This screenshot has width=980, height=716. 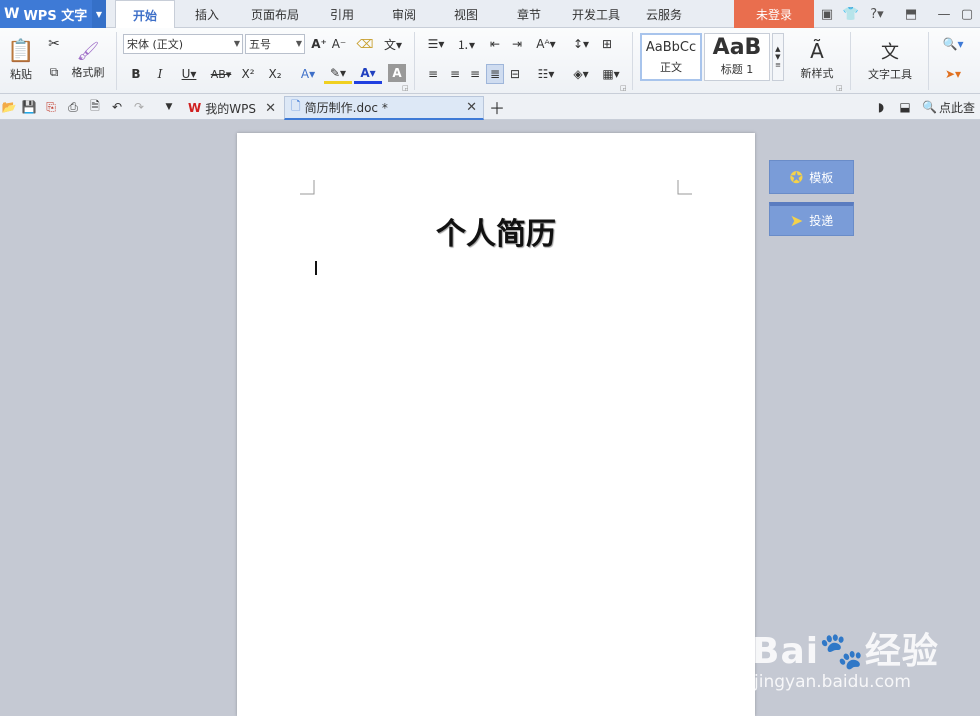 What do you see at coordinates (466, 14) in the screenshot?
I see `tab-view: 视图` at bounding box center [466, 14].